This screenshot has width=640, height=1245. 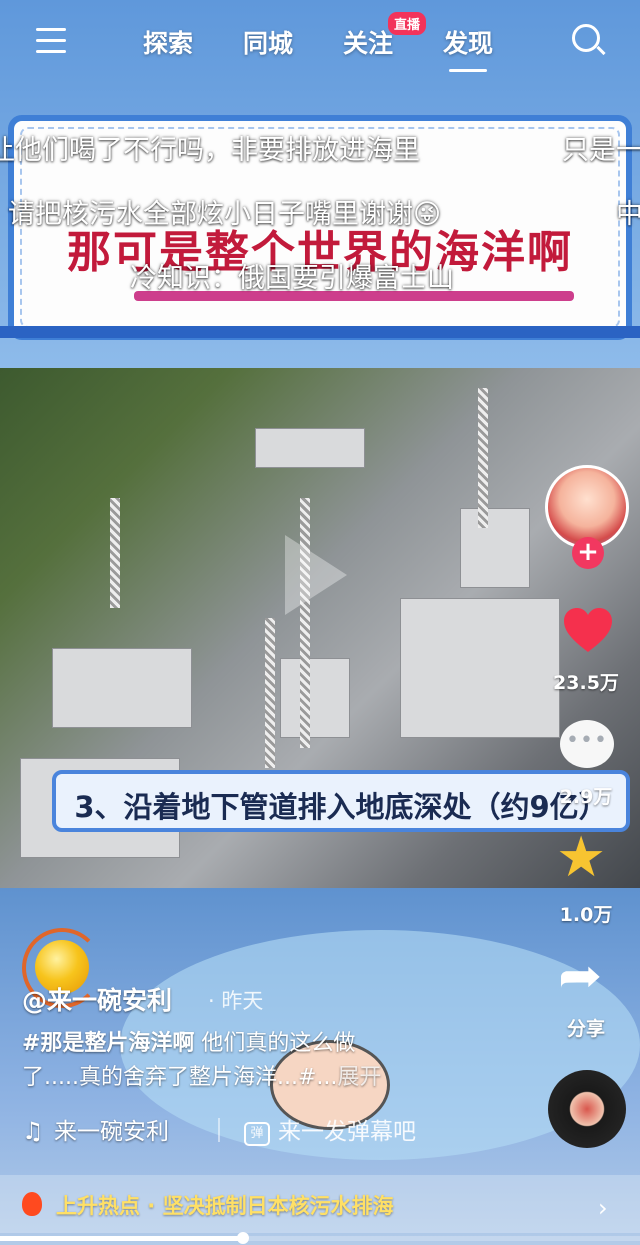 What do you see at coordinates (316, 575) in the screenshot?
I see `play-icon` at bounding box center [316, 575].